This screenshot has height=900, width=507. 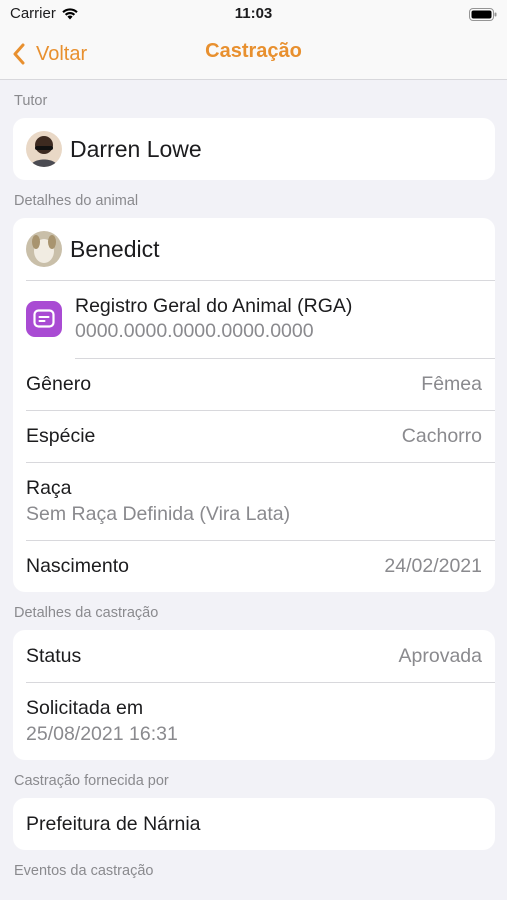 I want to click on gender-label: Gênero, so click(x=59, y=383).